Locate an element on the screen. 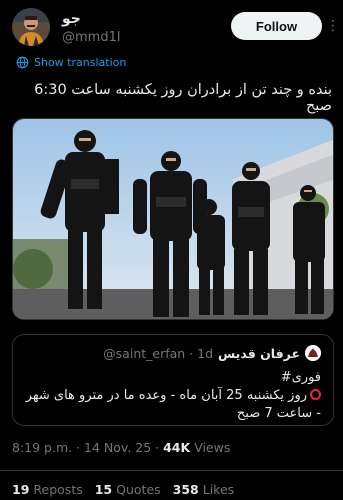 This screenshot has width=343, height=500. quoted-handle: @saint_erfan · 1d is located at coordinates (158, 353).